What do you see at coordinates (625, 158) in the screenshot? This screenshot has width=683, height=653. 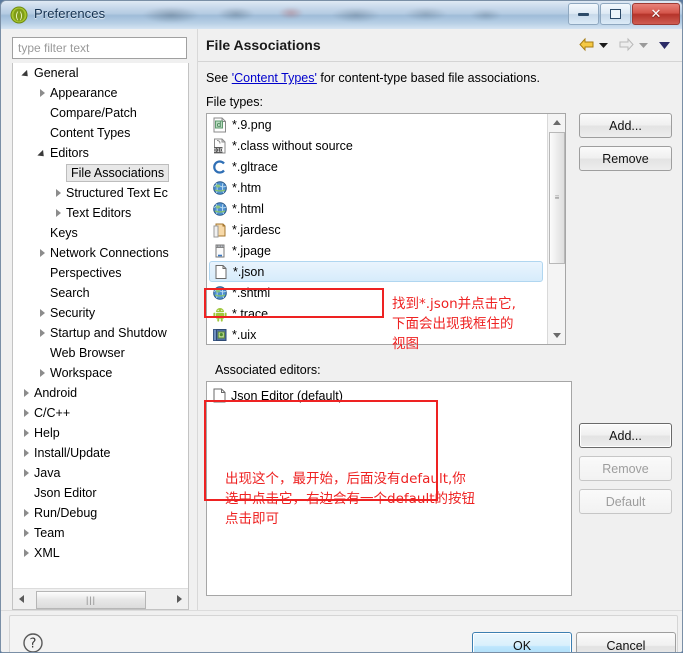 I see `file-types-remove-button: Remove` at bounding box center [625, 158].